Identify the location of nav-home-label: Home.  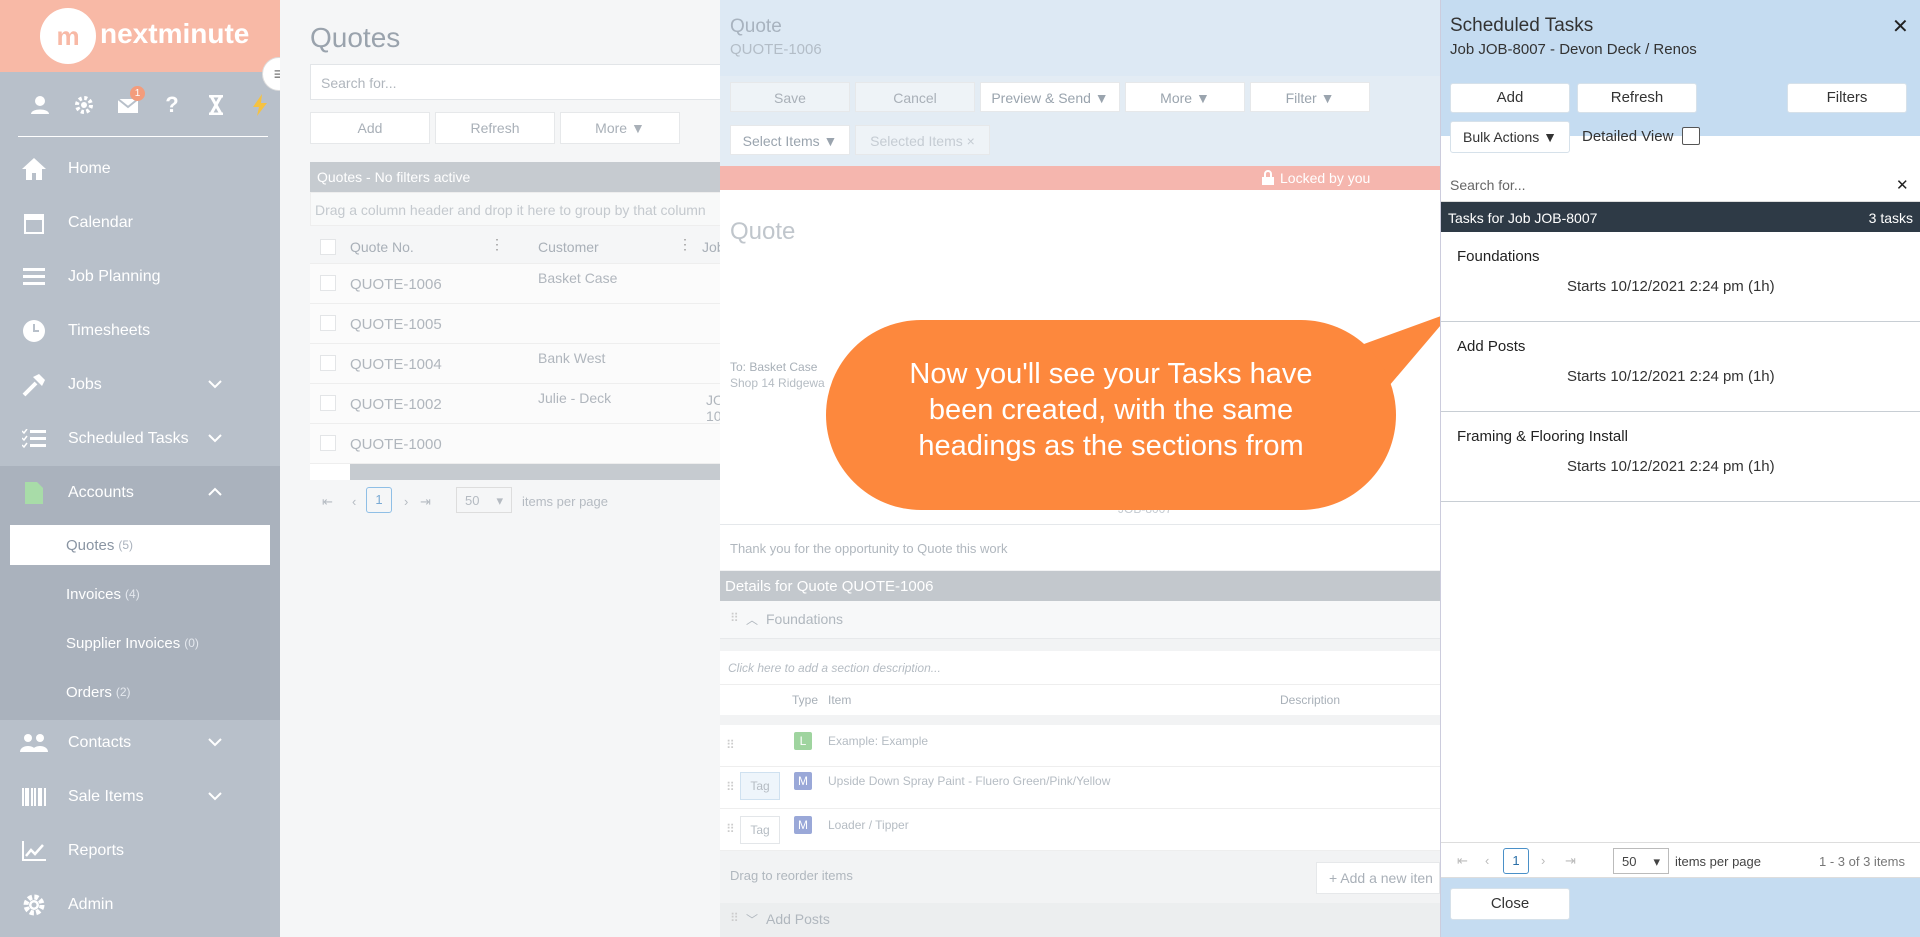
(89, 168).